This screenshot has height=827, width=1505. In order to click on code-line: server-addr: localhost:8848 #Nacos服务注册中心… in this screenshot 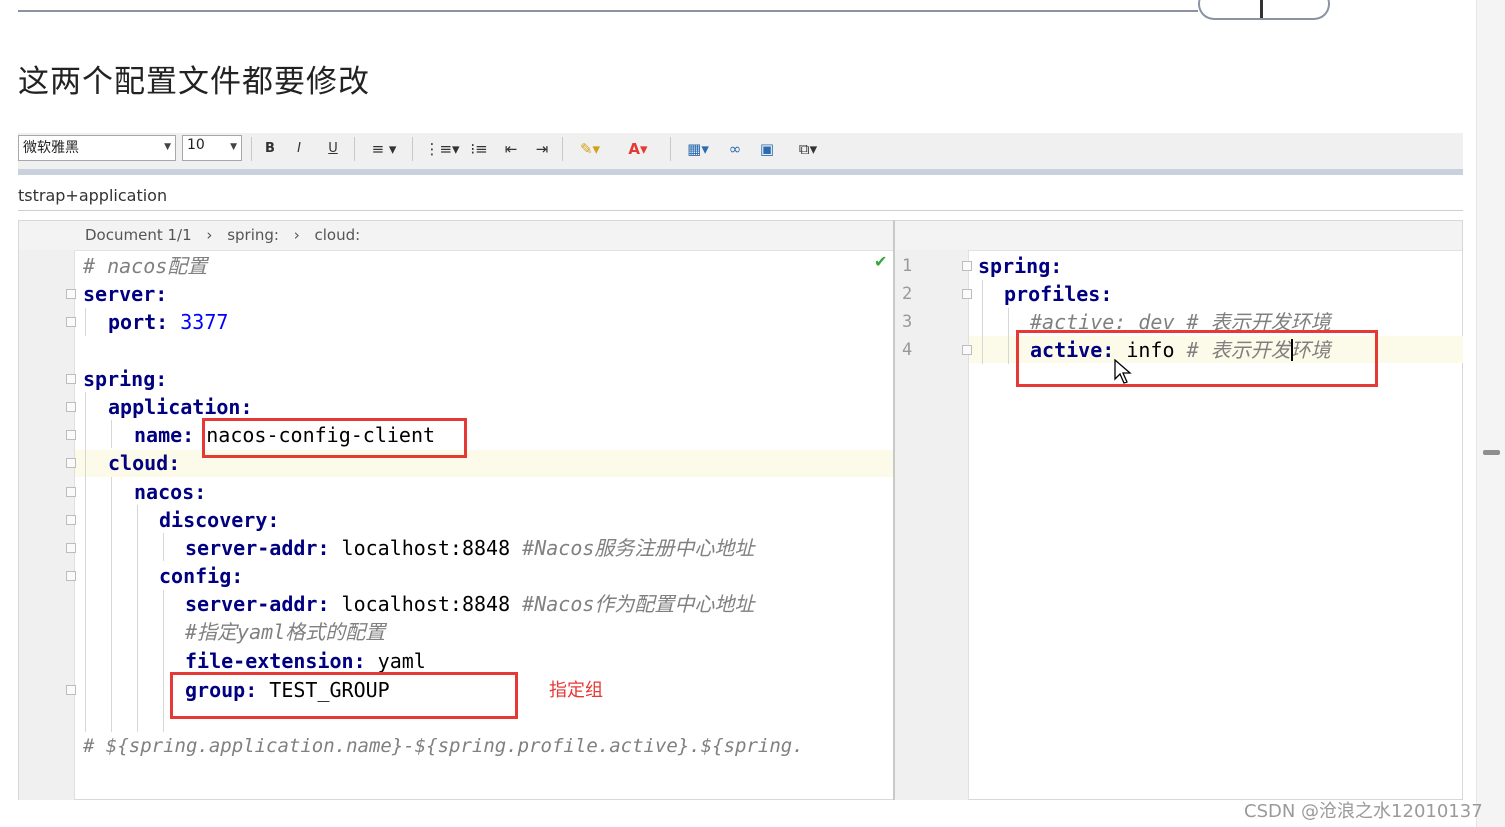, I will do `click(470, 548)`.